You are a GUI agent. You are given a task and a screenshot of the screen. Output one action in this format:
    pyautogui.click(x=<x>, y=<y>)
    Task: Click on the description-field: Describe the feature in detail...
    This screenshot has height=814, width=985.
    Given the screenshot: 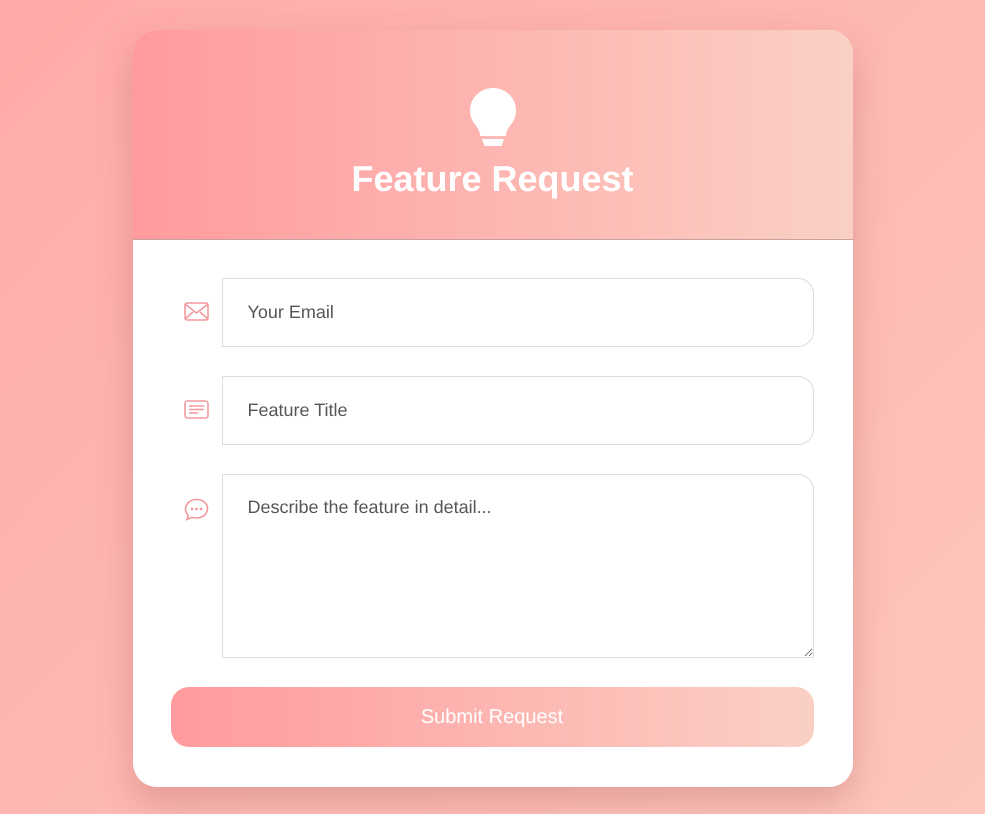 What is the action you would take?
    pyautogui.click(x=518, y=566)
    